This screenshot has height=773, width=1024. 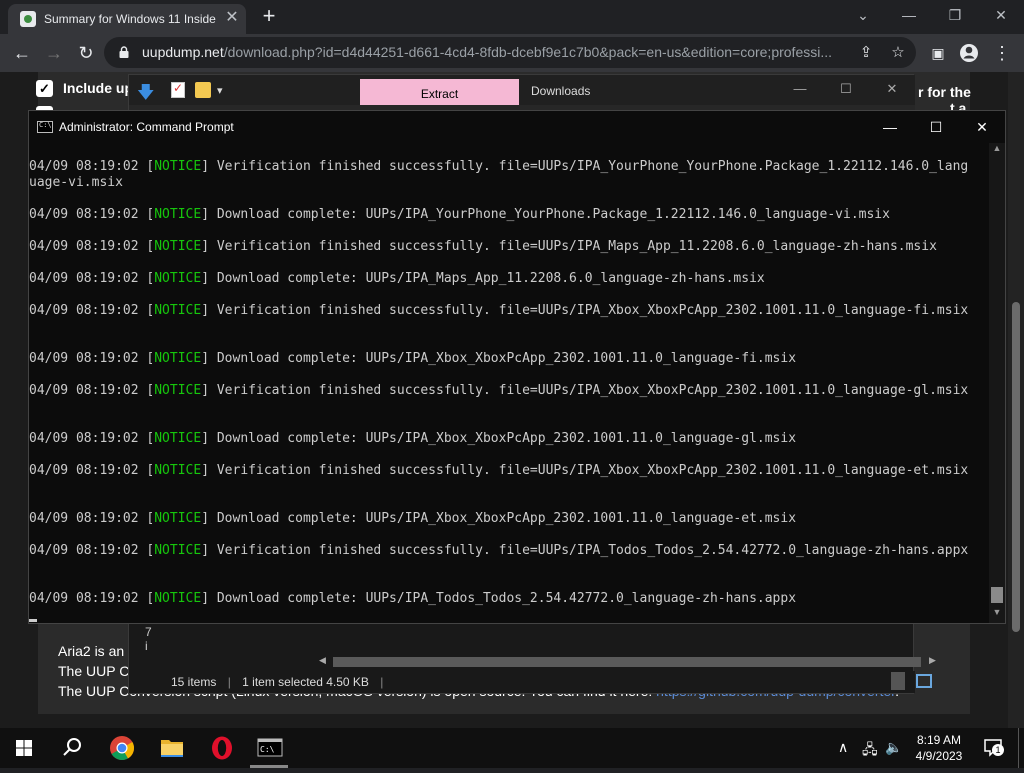 I want to click on tab-search-button: ⌄, so click(x=863, y=16).